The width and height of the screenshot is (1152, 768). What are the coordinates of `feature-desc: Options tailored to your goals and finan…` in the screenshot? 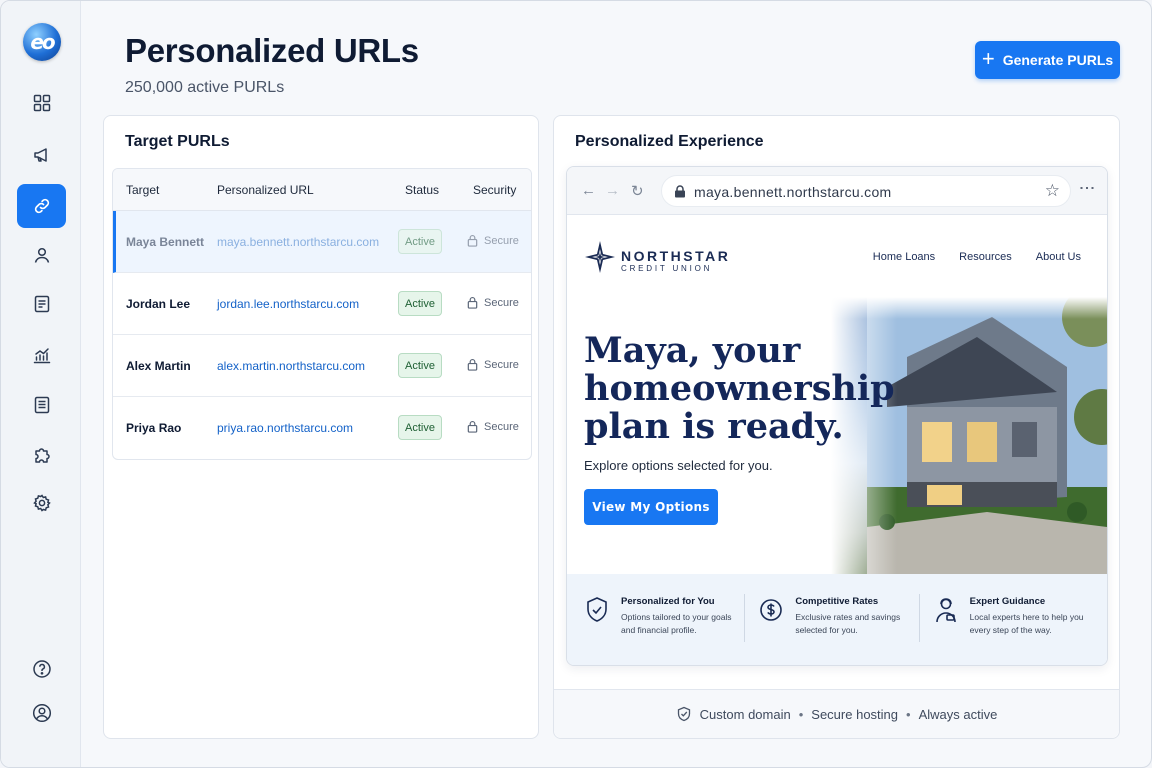 It's located at (676, 623).